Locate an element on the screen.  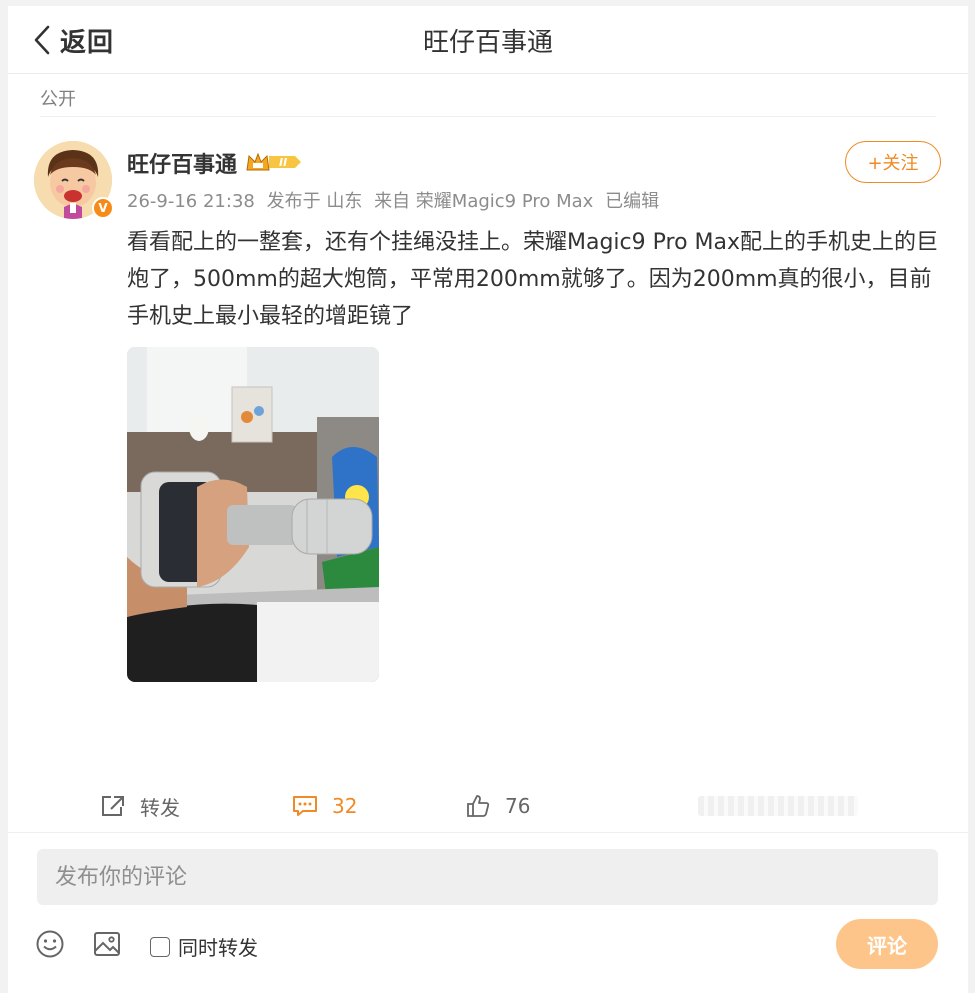
visibility-label: 公开 is located at coordinates (58, 99).